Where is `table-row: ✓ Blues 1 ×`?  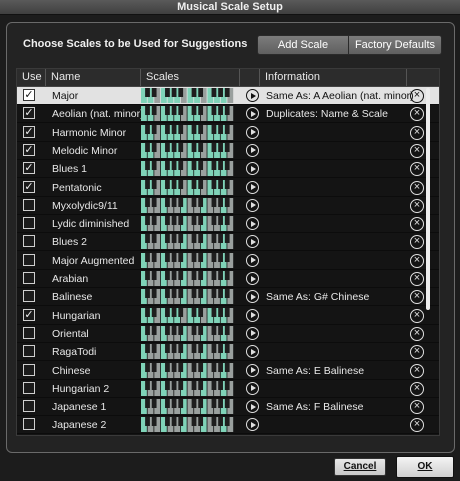
table-row: ✓ Blues 1 × is located at coordinates (228, 169).